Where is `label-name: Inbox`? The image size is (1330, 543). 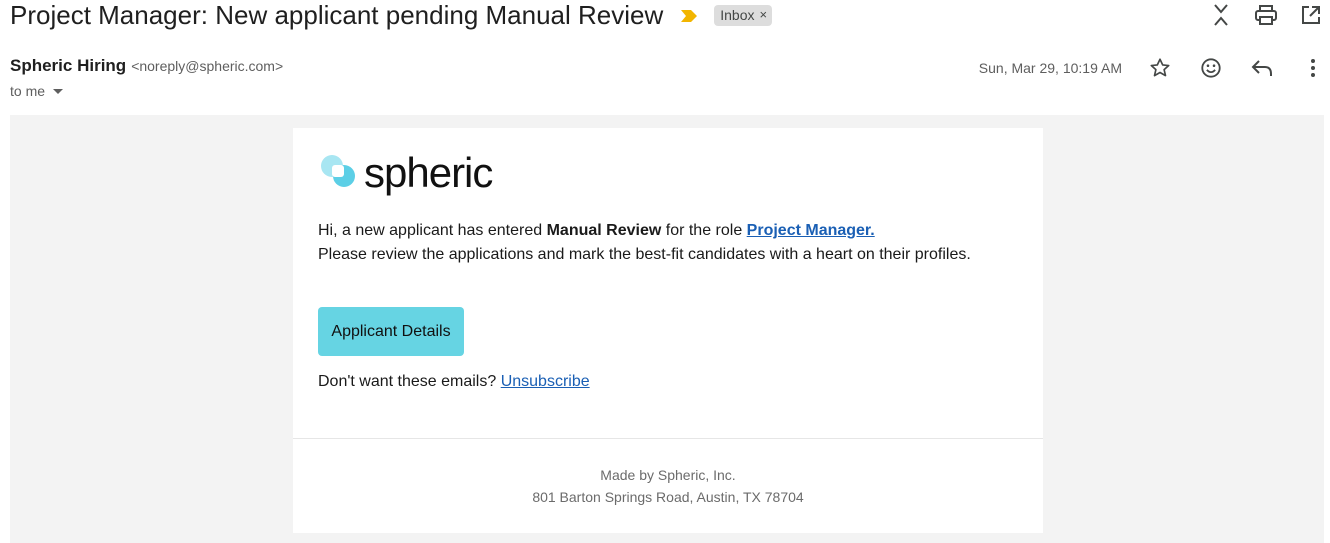
label-name: Inbox is located at coordinates (737, 14).